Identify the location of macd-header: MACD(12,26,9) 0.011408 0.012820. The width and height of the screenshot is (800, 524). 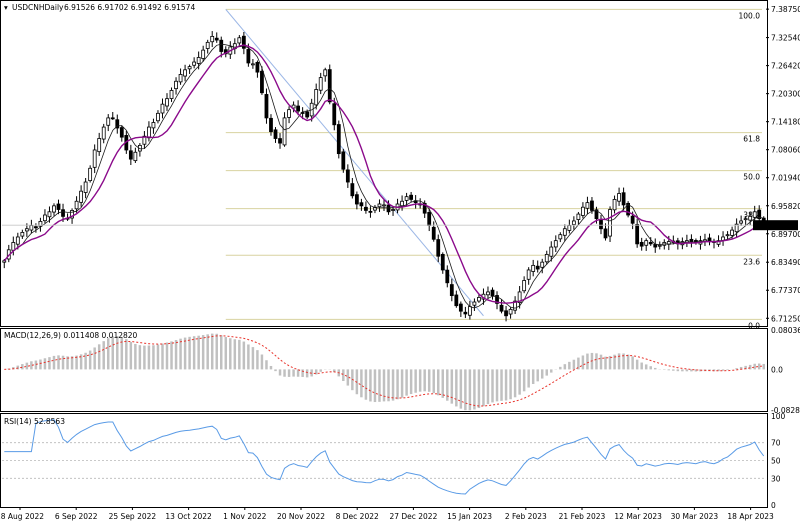
(71, 335).